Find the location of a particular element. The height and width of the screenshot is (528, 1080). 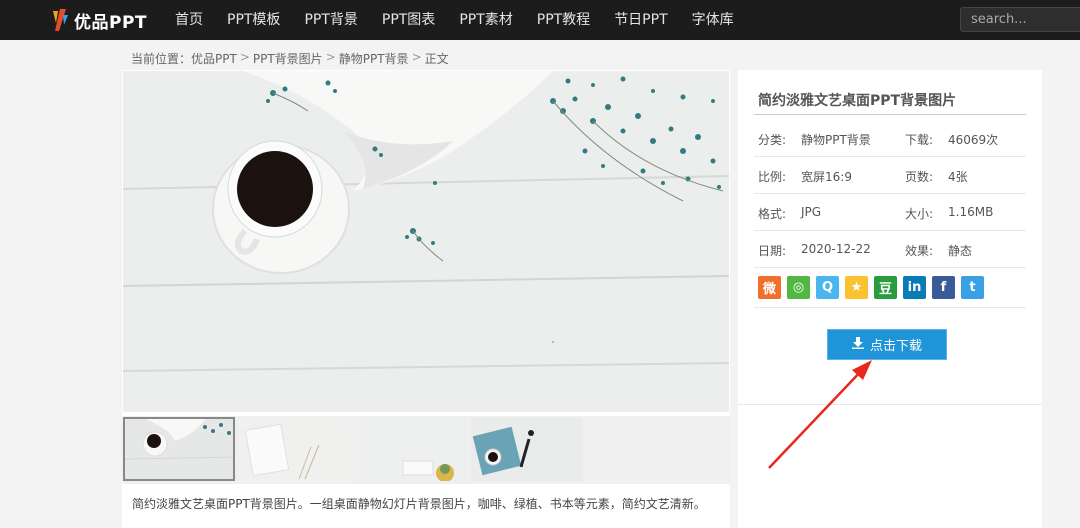

breadcrumb-item-ppt-backgrounds: PPT背景图片 is located at coordinates (288, 58).